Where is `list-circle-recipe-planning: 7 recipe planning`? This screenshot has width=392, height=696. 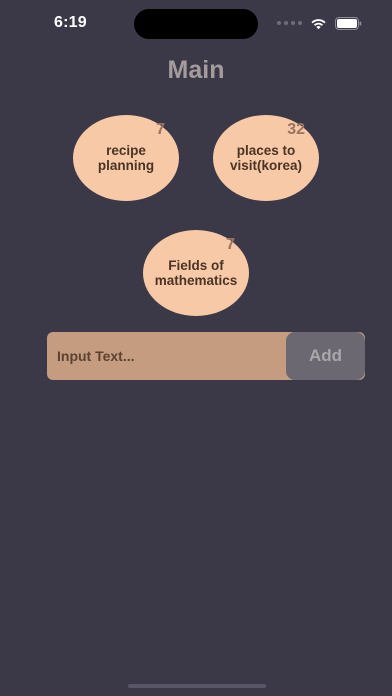
list-circle-recipe-planning: 7 recipe planning is located at coordinates (126, 158).